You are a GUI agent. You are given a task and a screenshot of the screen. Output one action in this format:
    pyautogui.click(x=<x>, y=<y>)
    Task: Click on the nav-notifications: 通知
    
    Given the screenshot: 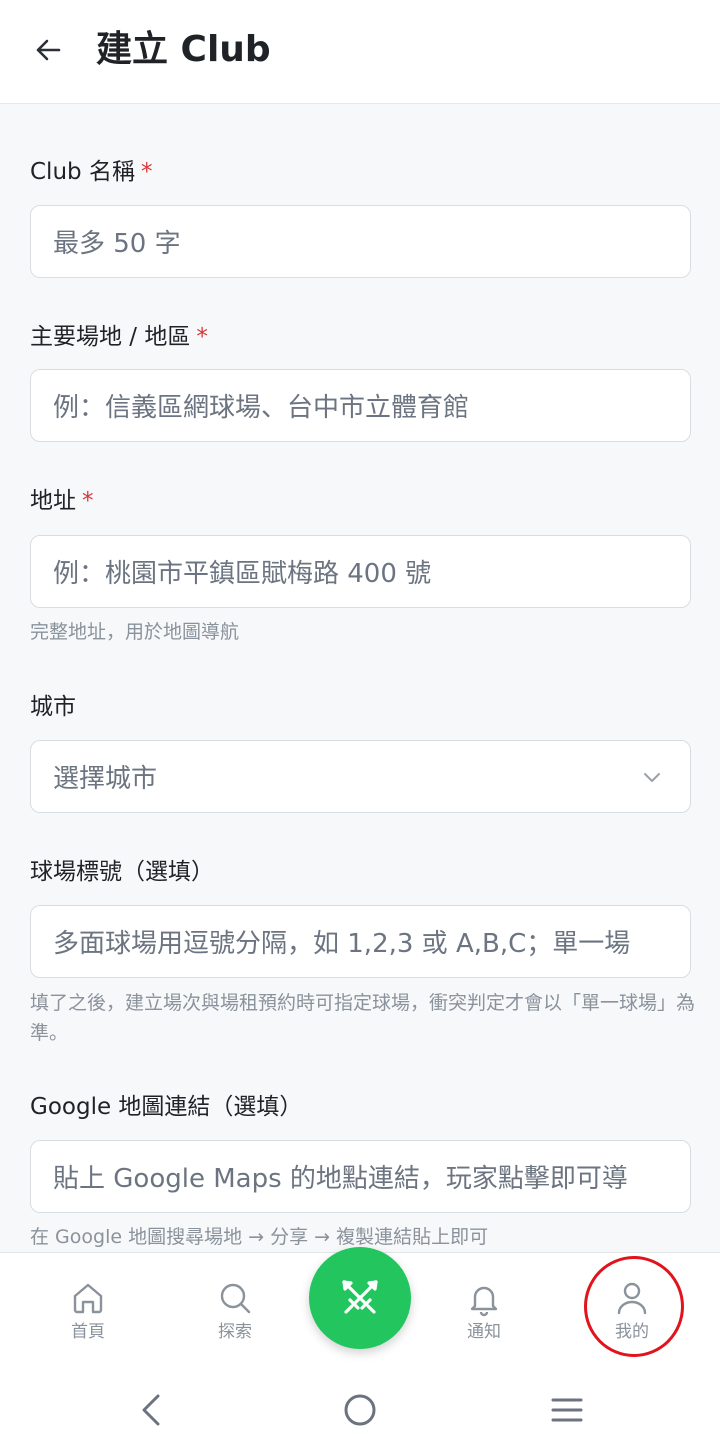 What is the action you would take?
    pyautogui.click(x=484, y=1314)
    